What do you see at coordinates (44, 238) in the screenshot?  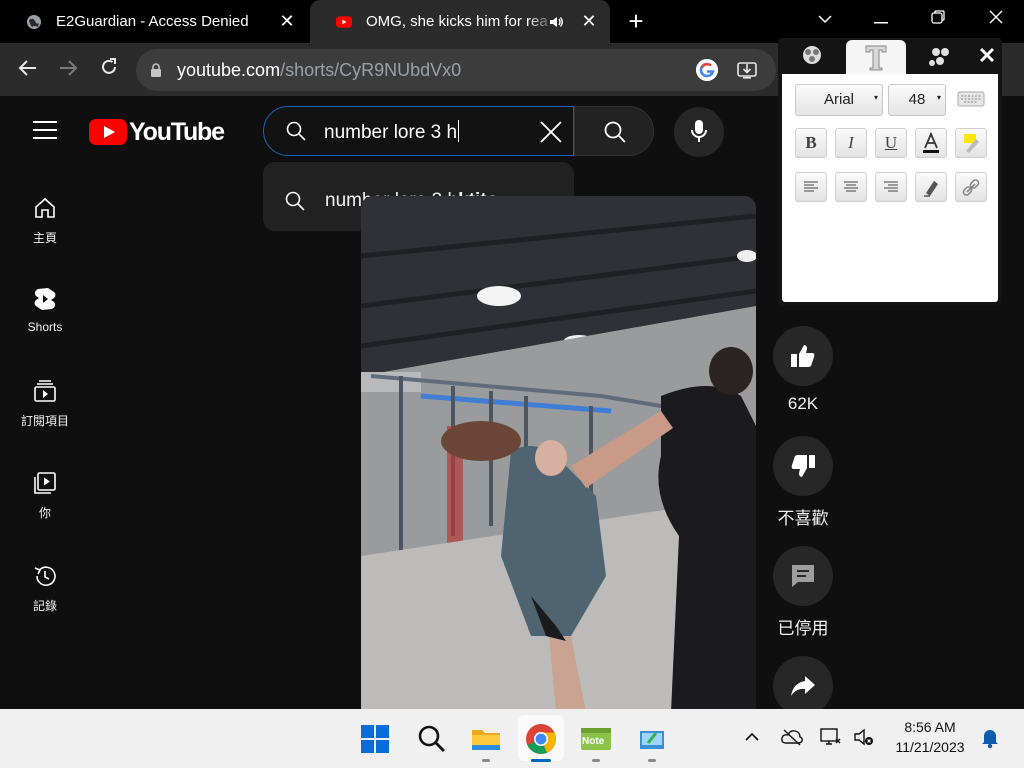 I see `nav-label: 主頁` at bounding box center [44, 238].